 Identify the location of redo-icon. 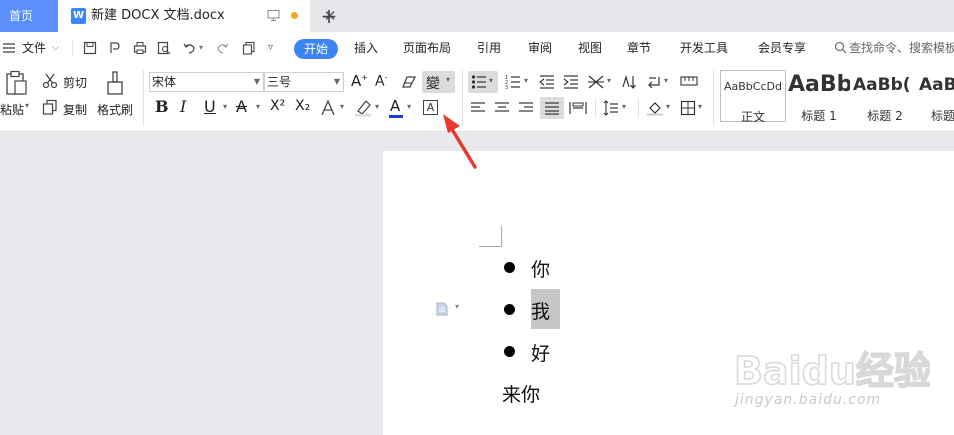
(223, 48).